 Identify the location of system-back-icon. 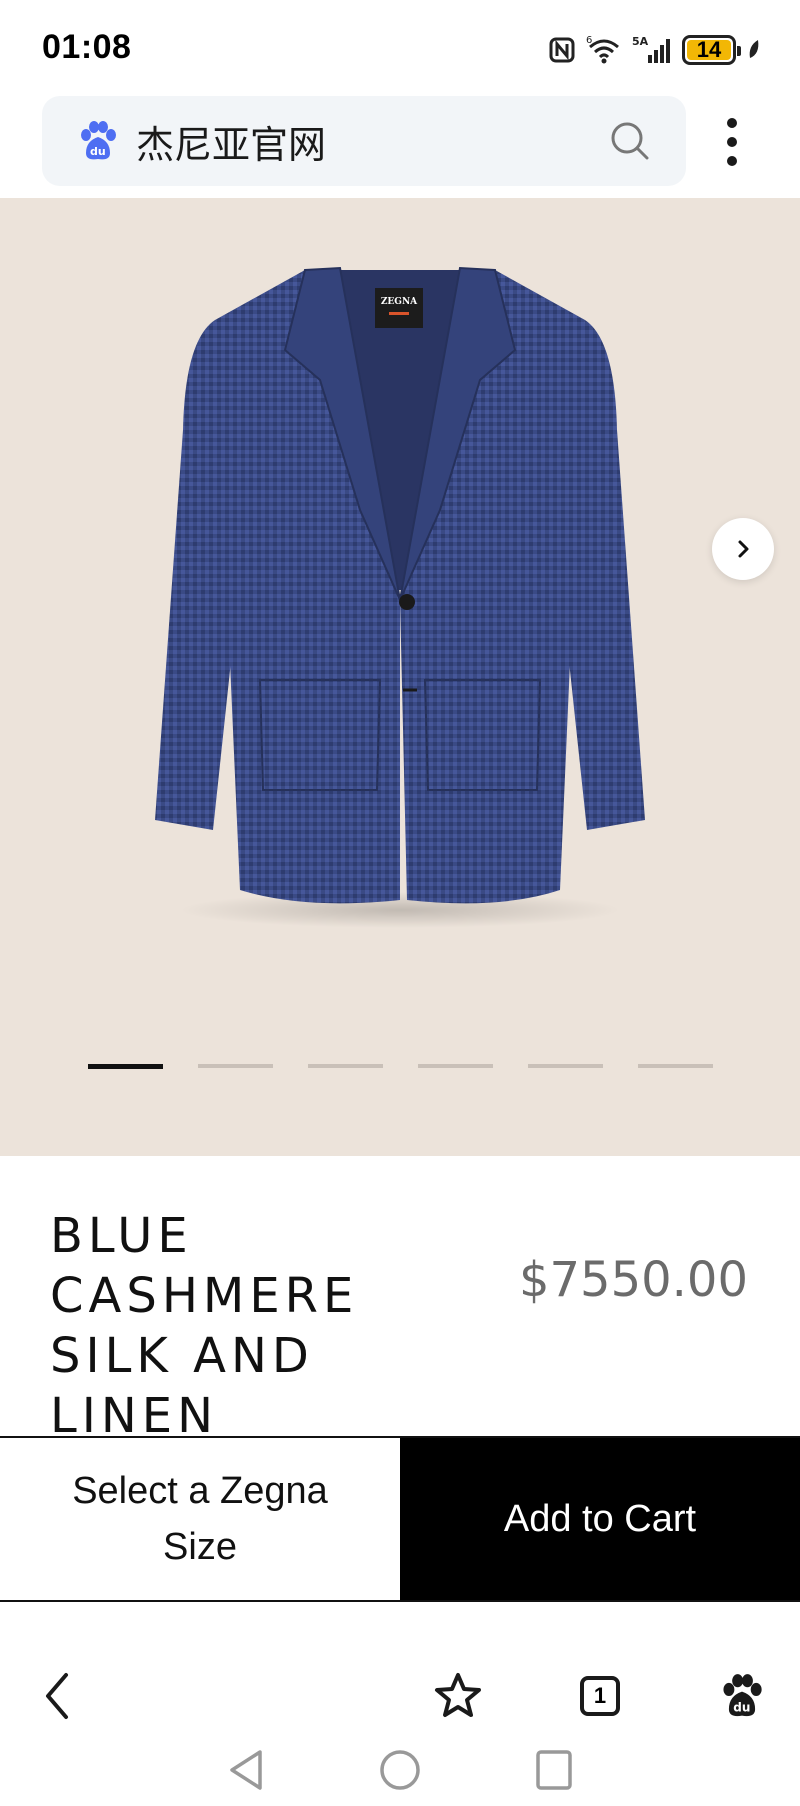
(246, 1770).